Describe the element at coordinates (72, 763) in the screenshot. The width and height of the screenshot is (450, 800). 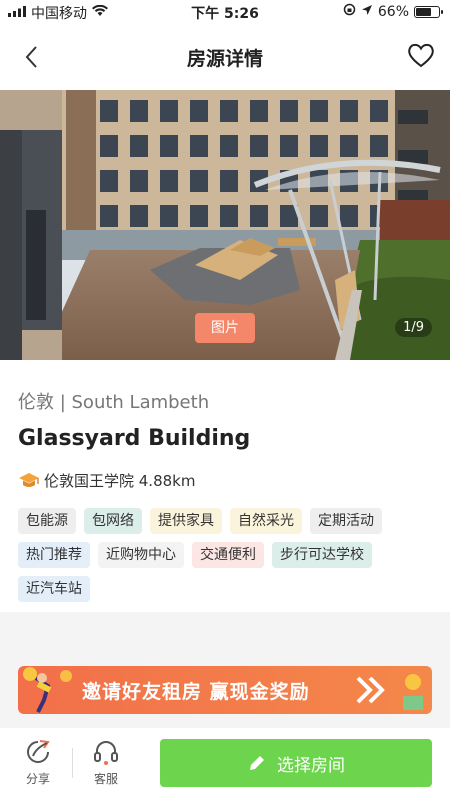
I see `bottom-divider` at that location.